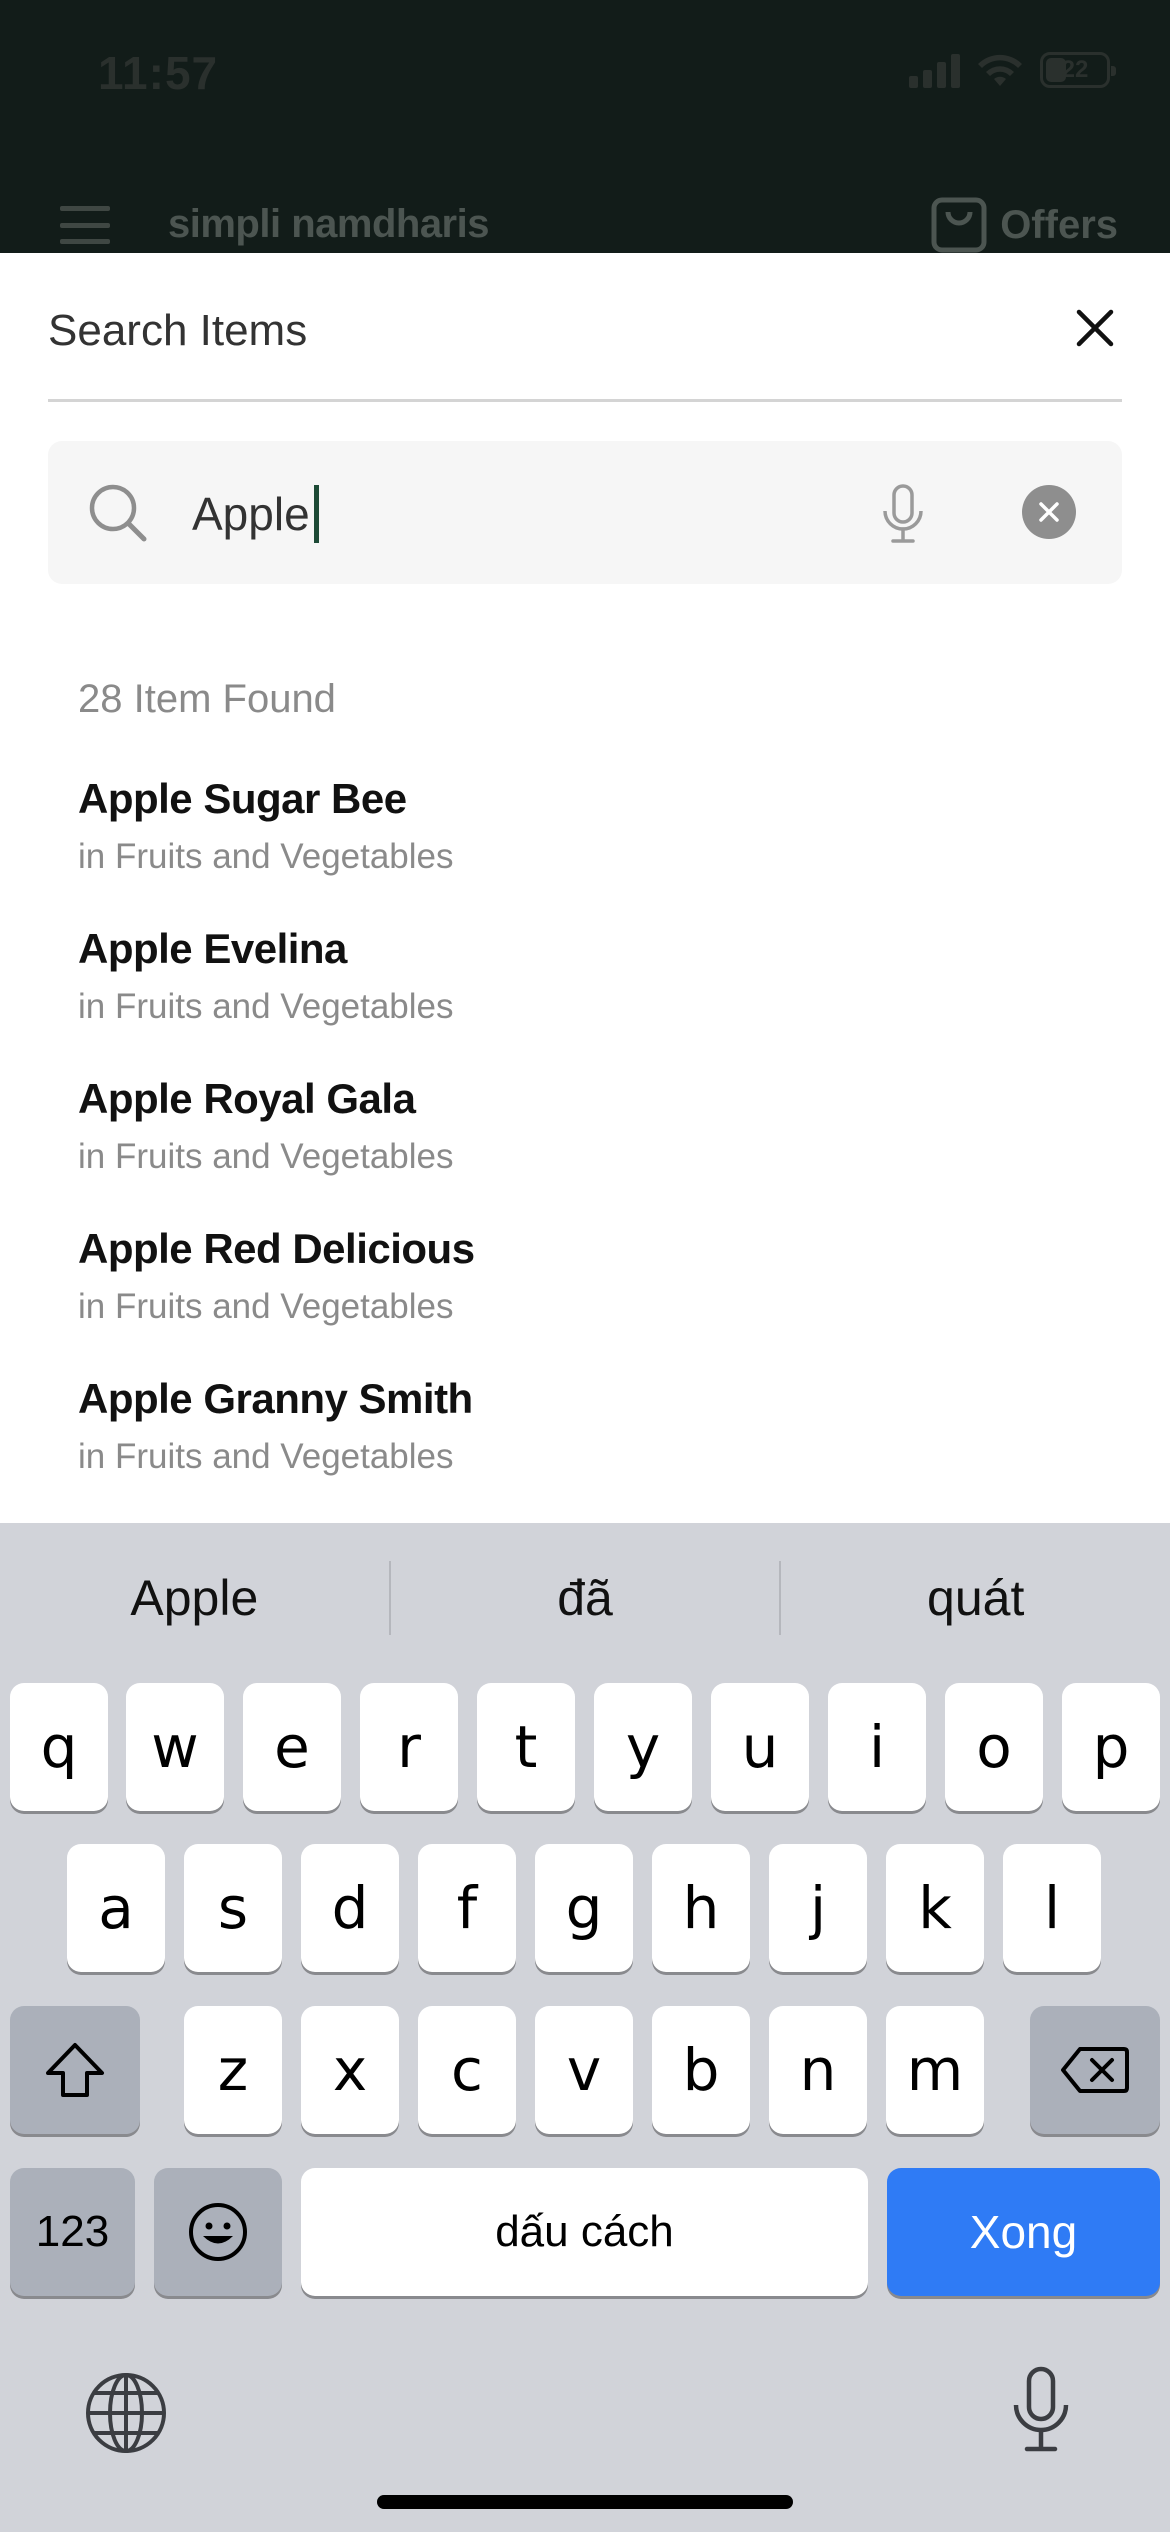  I want to click on sheet-title: Search Items, so click(178, 330).